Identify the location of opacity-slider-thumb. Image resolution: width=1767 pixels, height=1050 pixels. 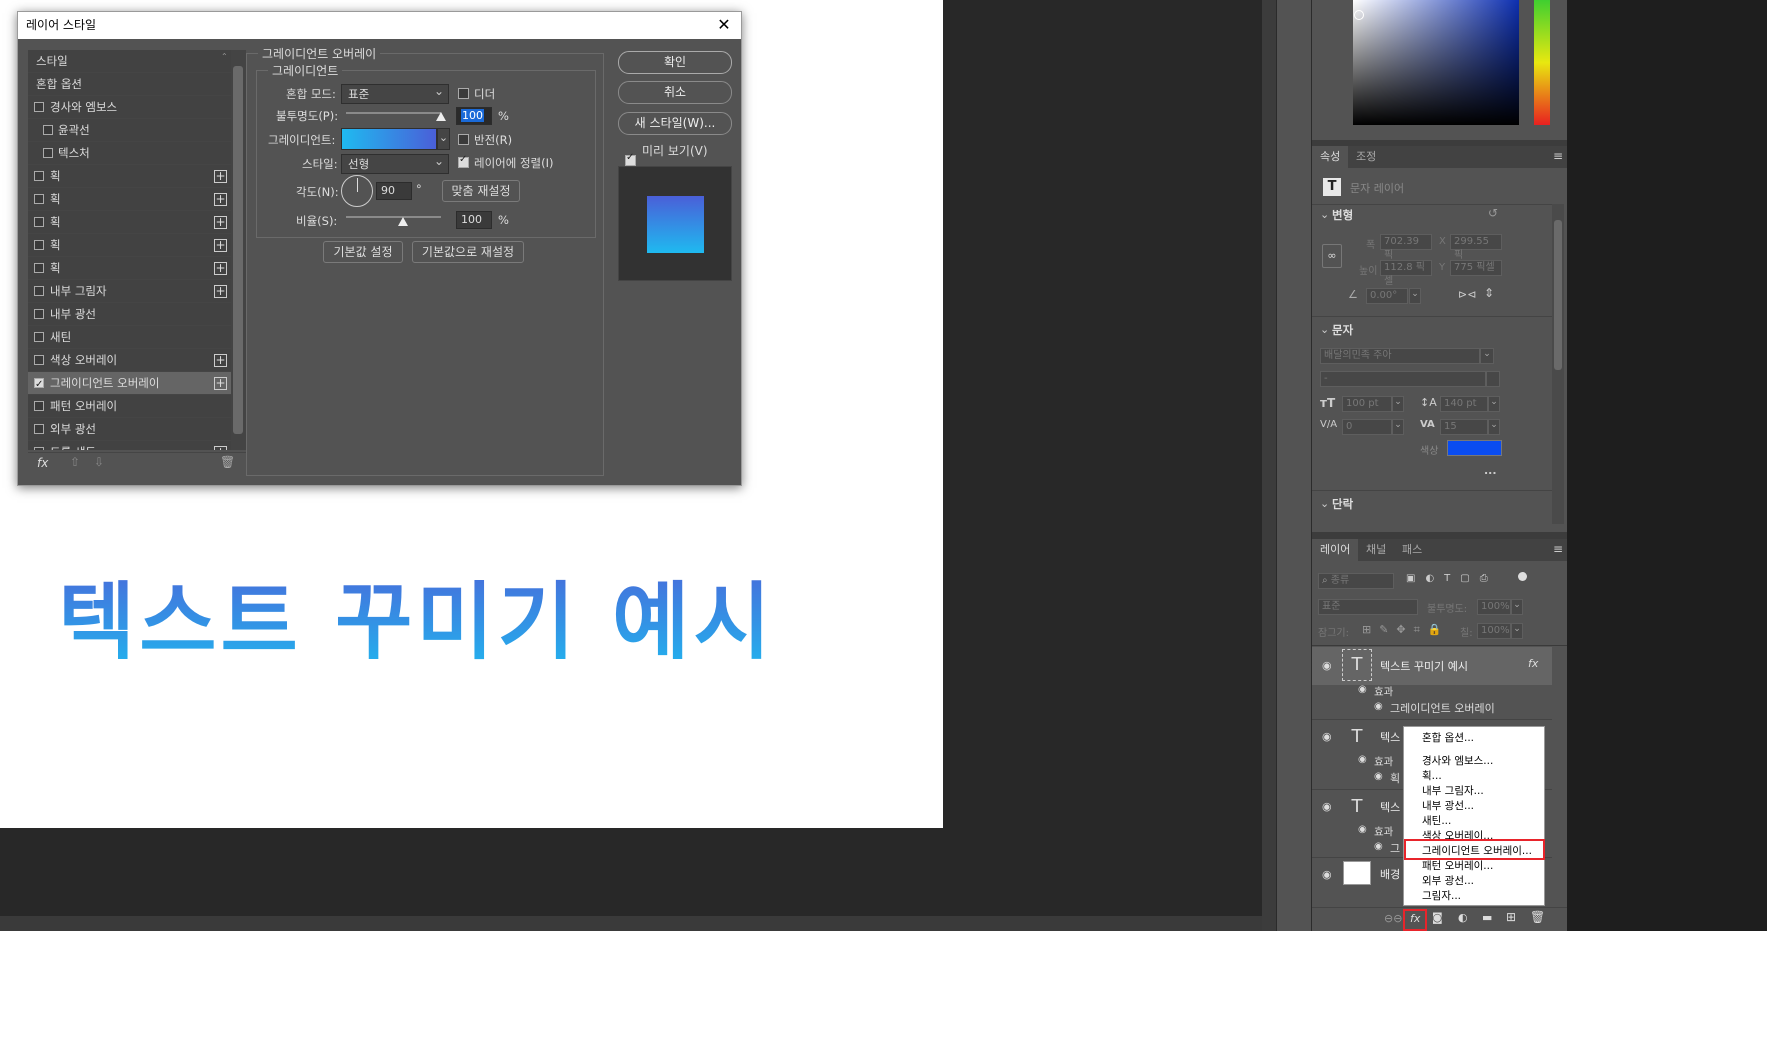
(441, 116).